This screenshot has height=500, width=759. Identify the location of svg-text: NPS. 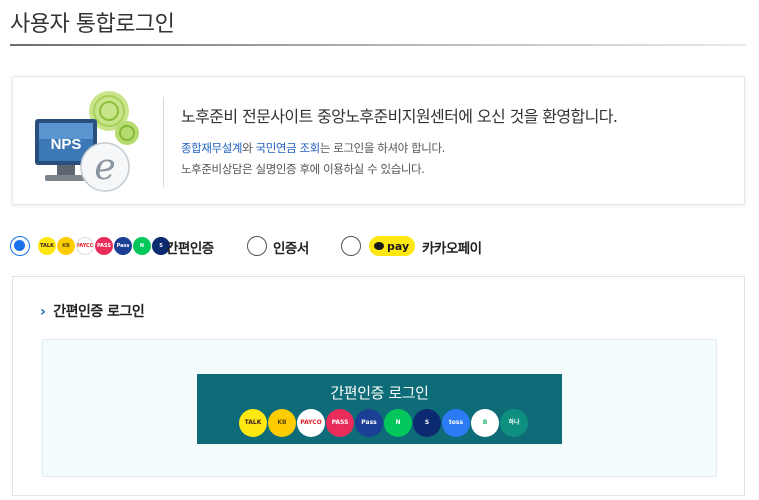
(66, 144).